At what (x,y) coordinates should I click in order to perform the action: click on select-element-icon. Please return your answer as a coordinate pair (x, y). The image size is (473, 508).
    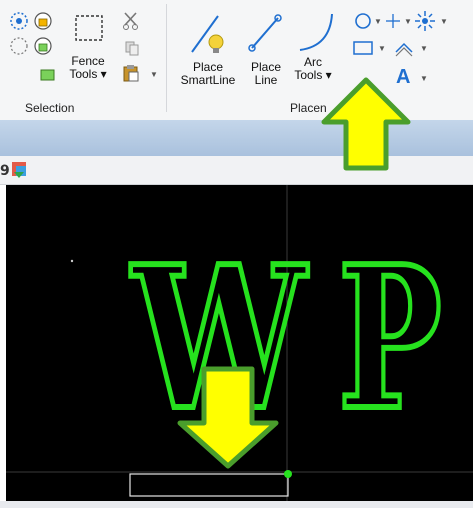
    Looking at the image, I should click on (19, 21).